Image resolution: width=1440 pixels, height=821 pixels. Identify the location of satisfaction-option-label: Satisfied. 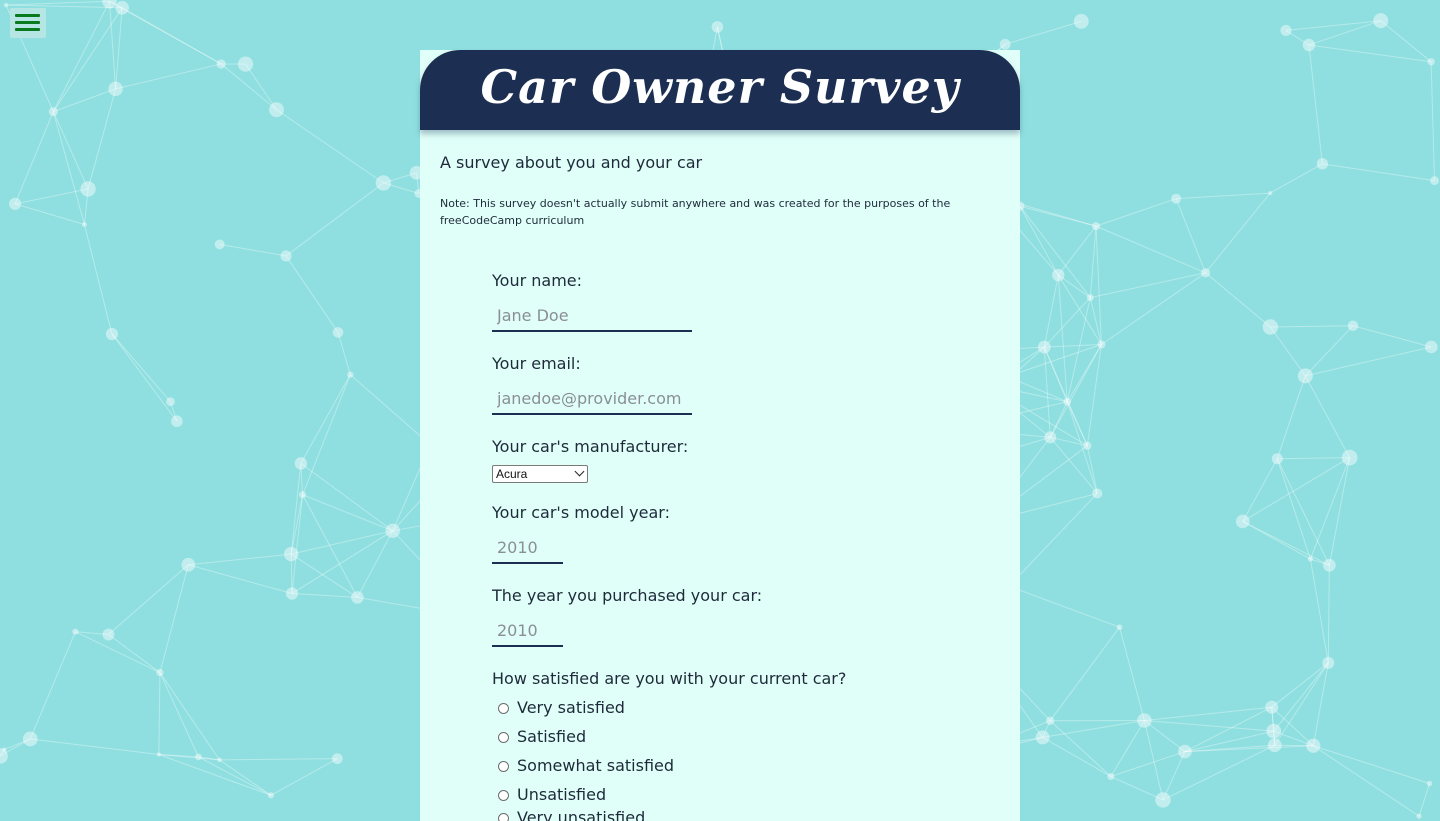
(552, 736).